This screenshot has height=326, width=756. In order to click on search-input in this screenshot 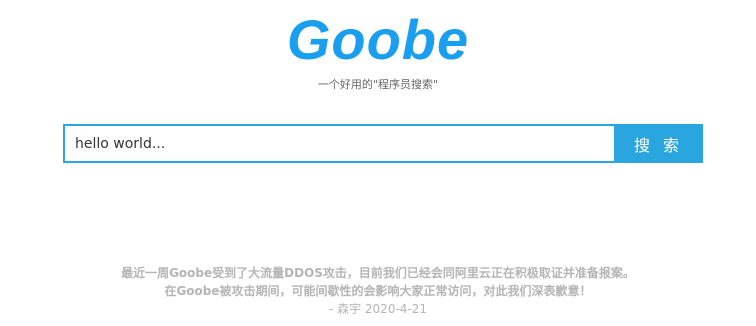, I will do `click(338, 143)`.